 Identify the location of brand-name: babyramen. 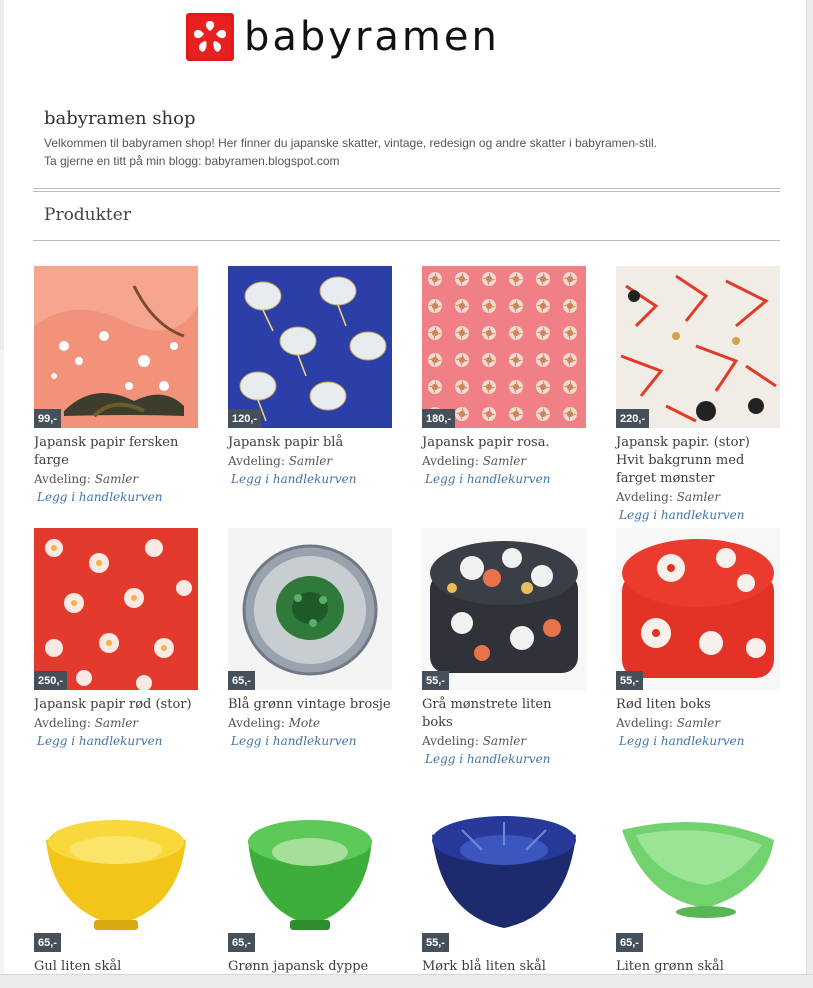
(372, 37).